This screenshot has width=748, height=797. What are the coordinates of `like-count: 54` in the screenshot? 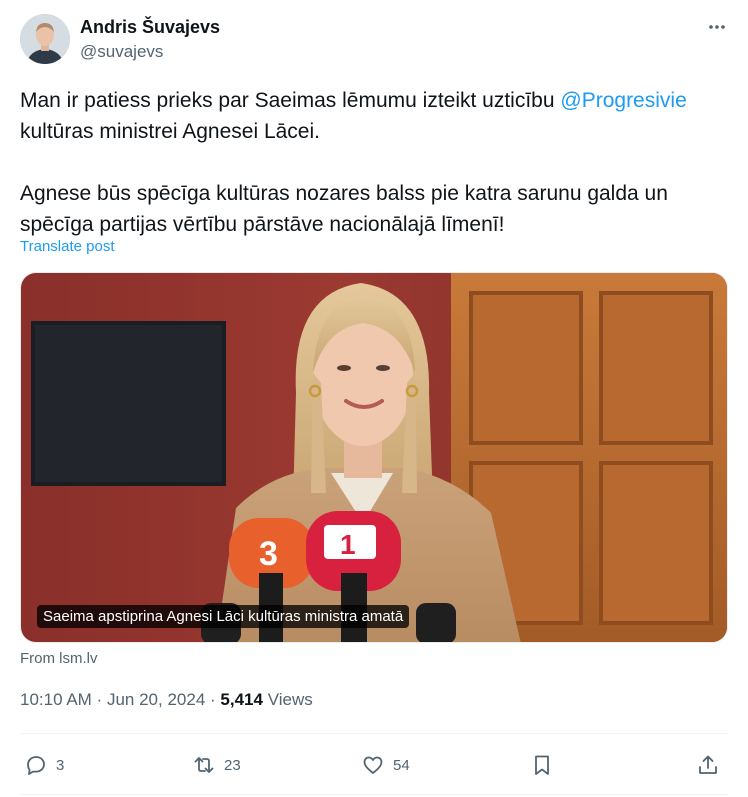 It's located at (401, 765).